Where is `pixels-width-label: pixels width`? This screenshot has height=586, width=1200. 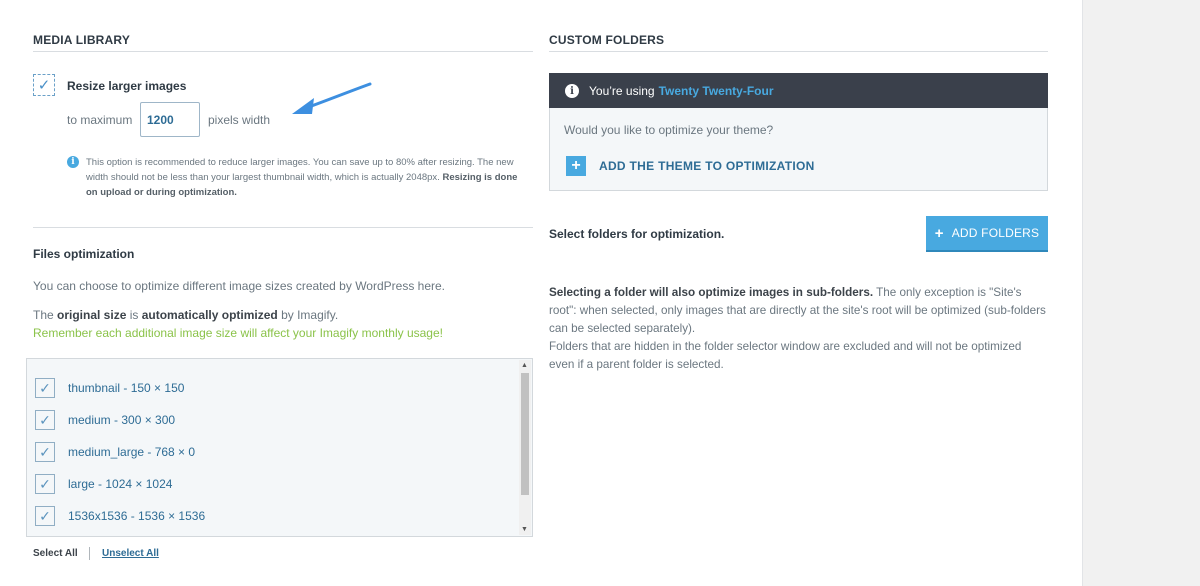
pixels-width-label: pixels width is located at coordinates (239, 120).